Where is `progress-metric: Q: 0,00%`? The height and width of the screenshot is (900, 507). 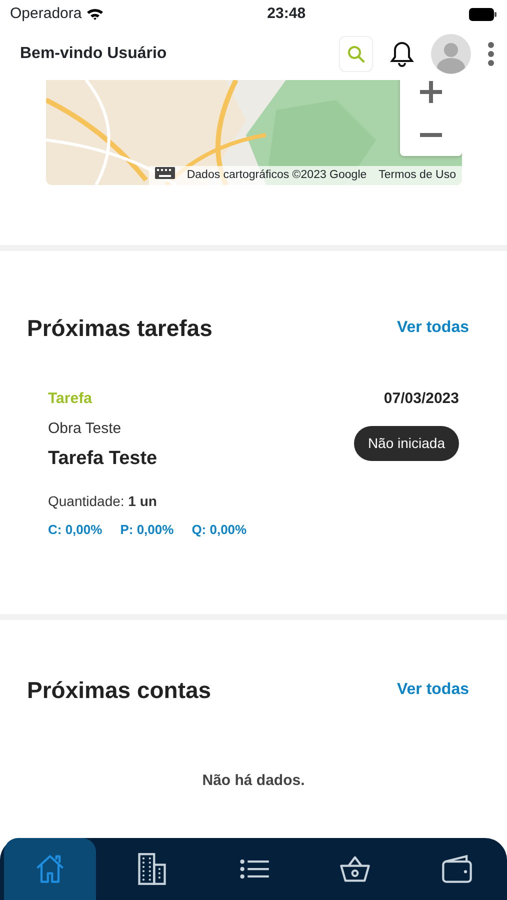 progress-metric: Q: 0,00% is located at coordinates (219, 530).